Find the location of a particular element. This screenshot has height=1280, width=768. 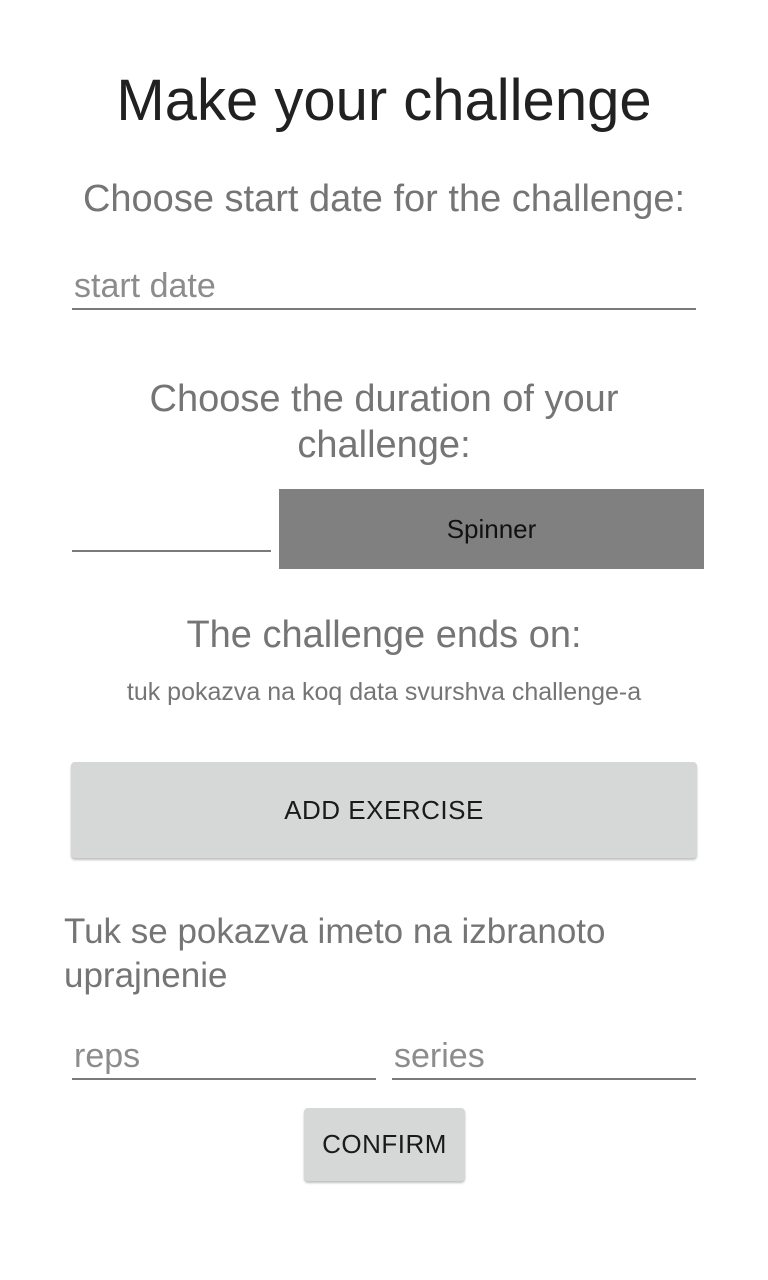

start-date-input is located at coordinates (384, 286).